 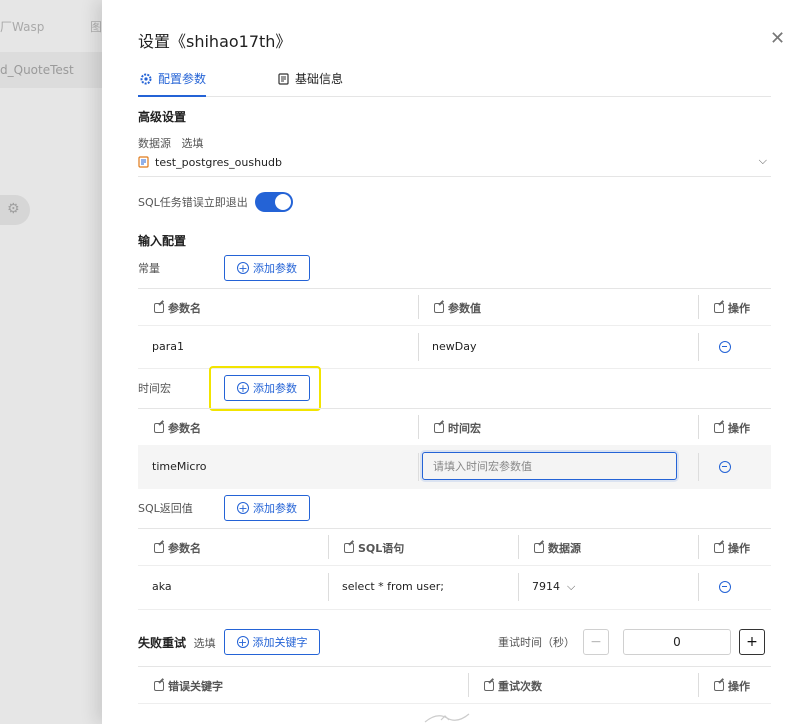 What do you see at coordinates (596, 642) in the screenshot?
I see `decrement-button: −` at bounding box center [596, 642].